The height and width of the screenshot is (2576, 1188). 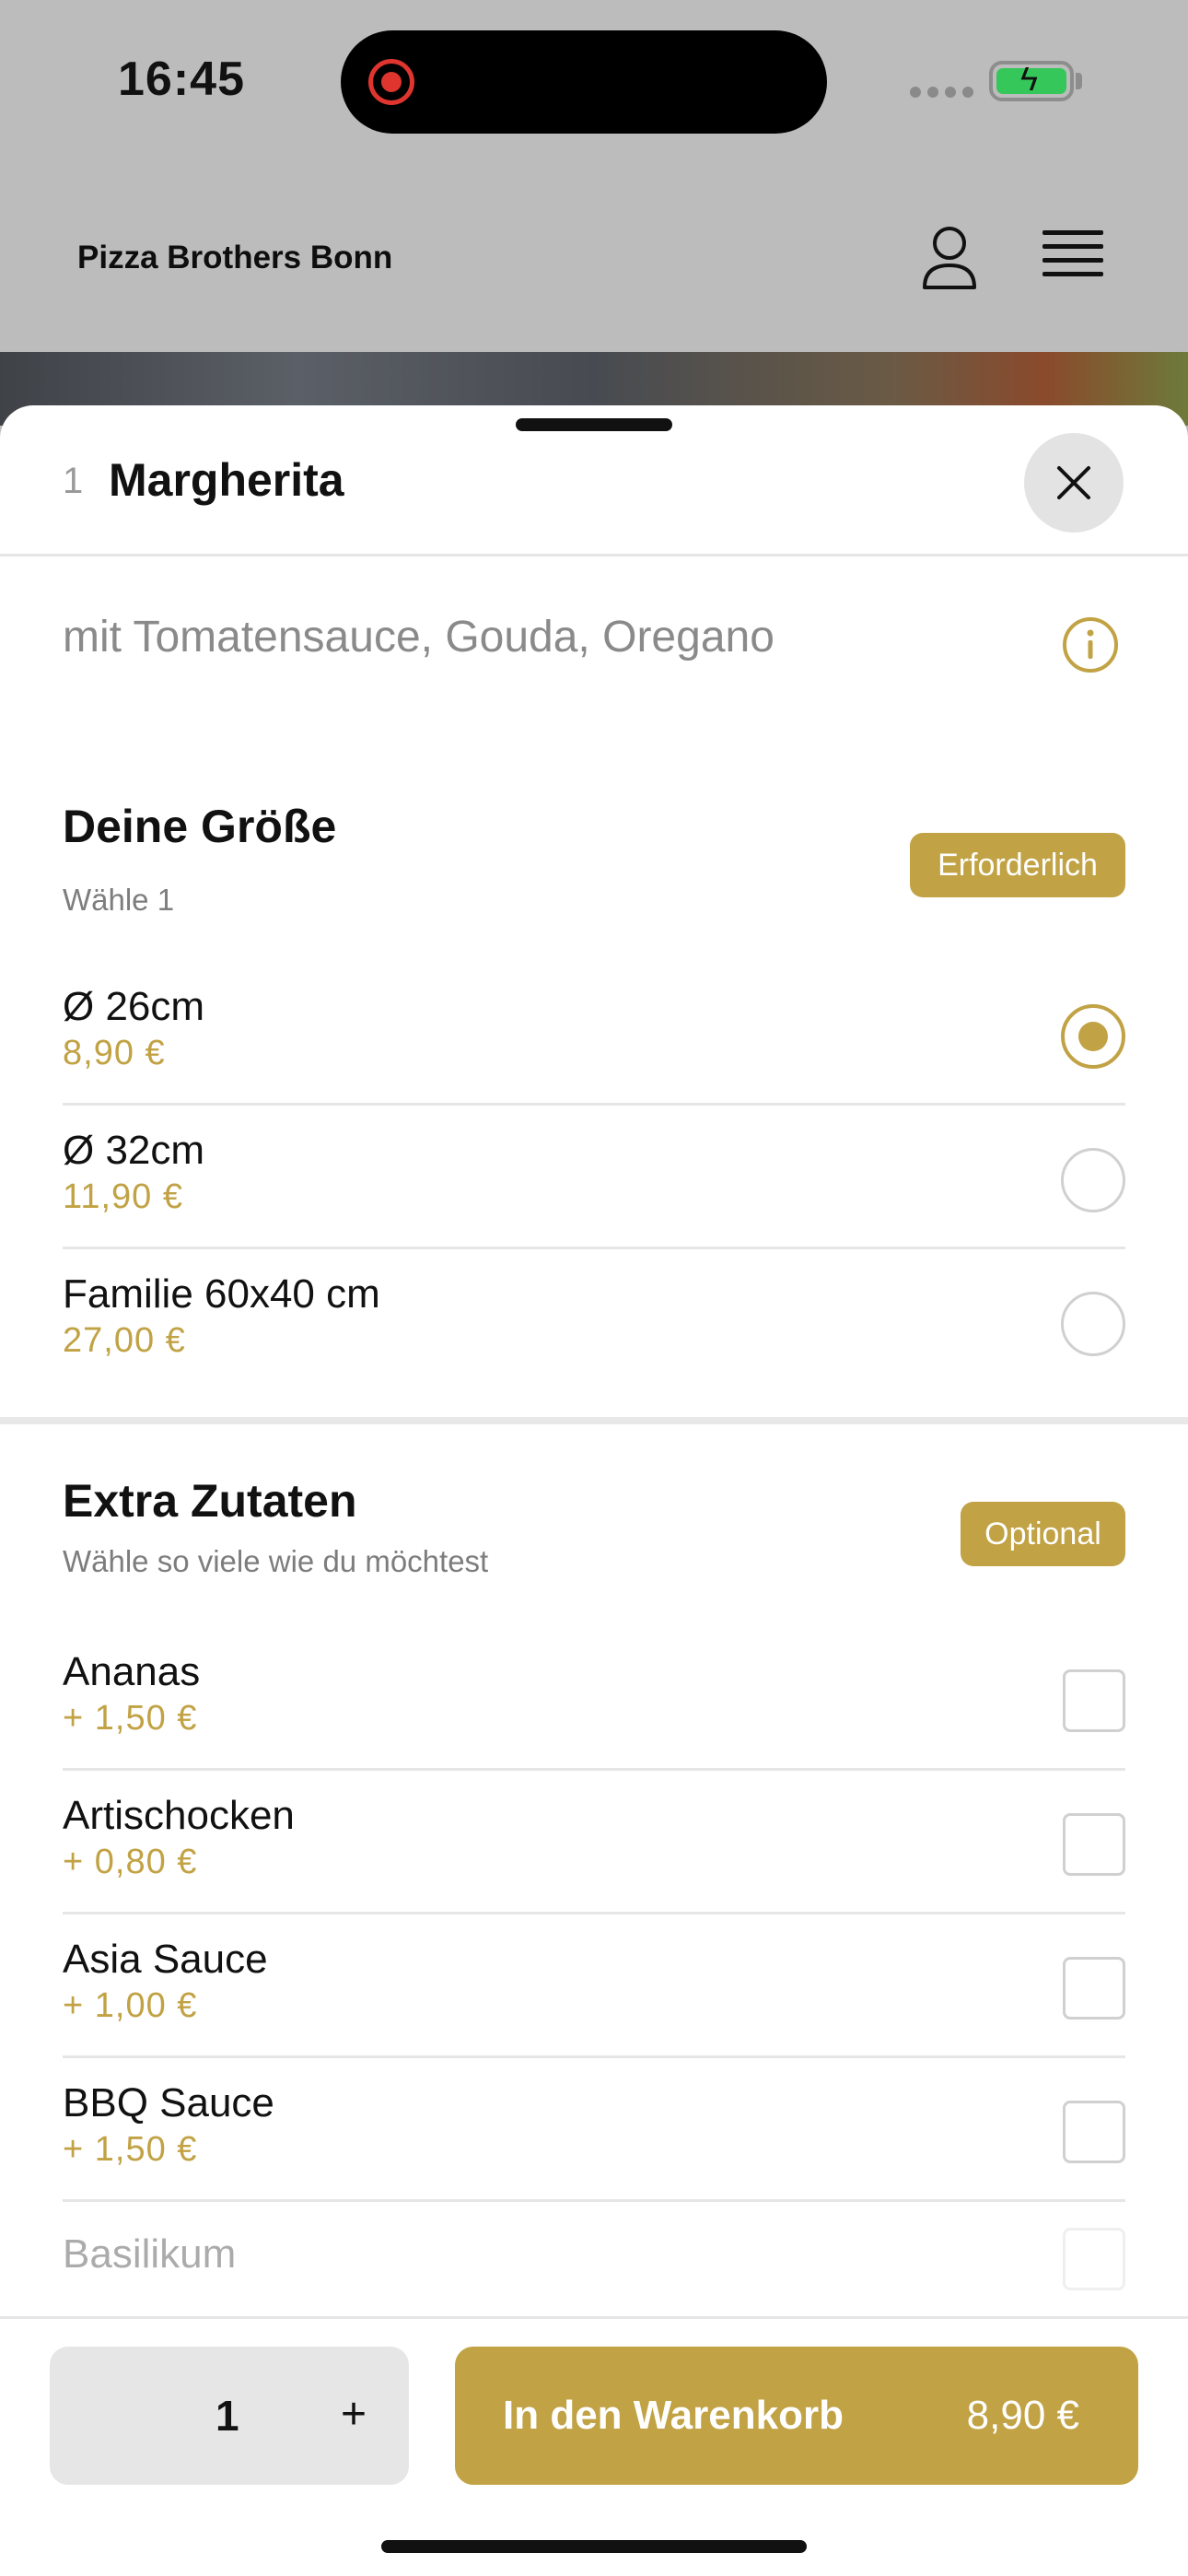 What do you see at coordinates (226, 480) in the screenshot?
I see `item-title: Margherita` at bounding box center [226, 480].